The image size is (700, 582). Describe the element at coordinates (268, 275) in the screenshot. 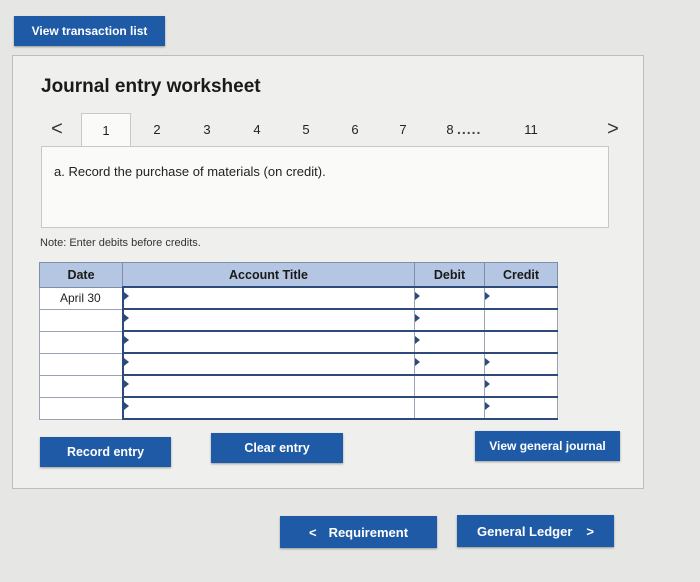

I see `account-title-column-header: Account Title` at that location.